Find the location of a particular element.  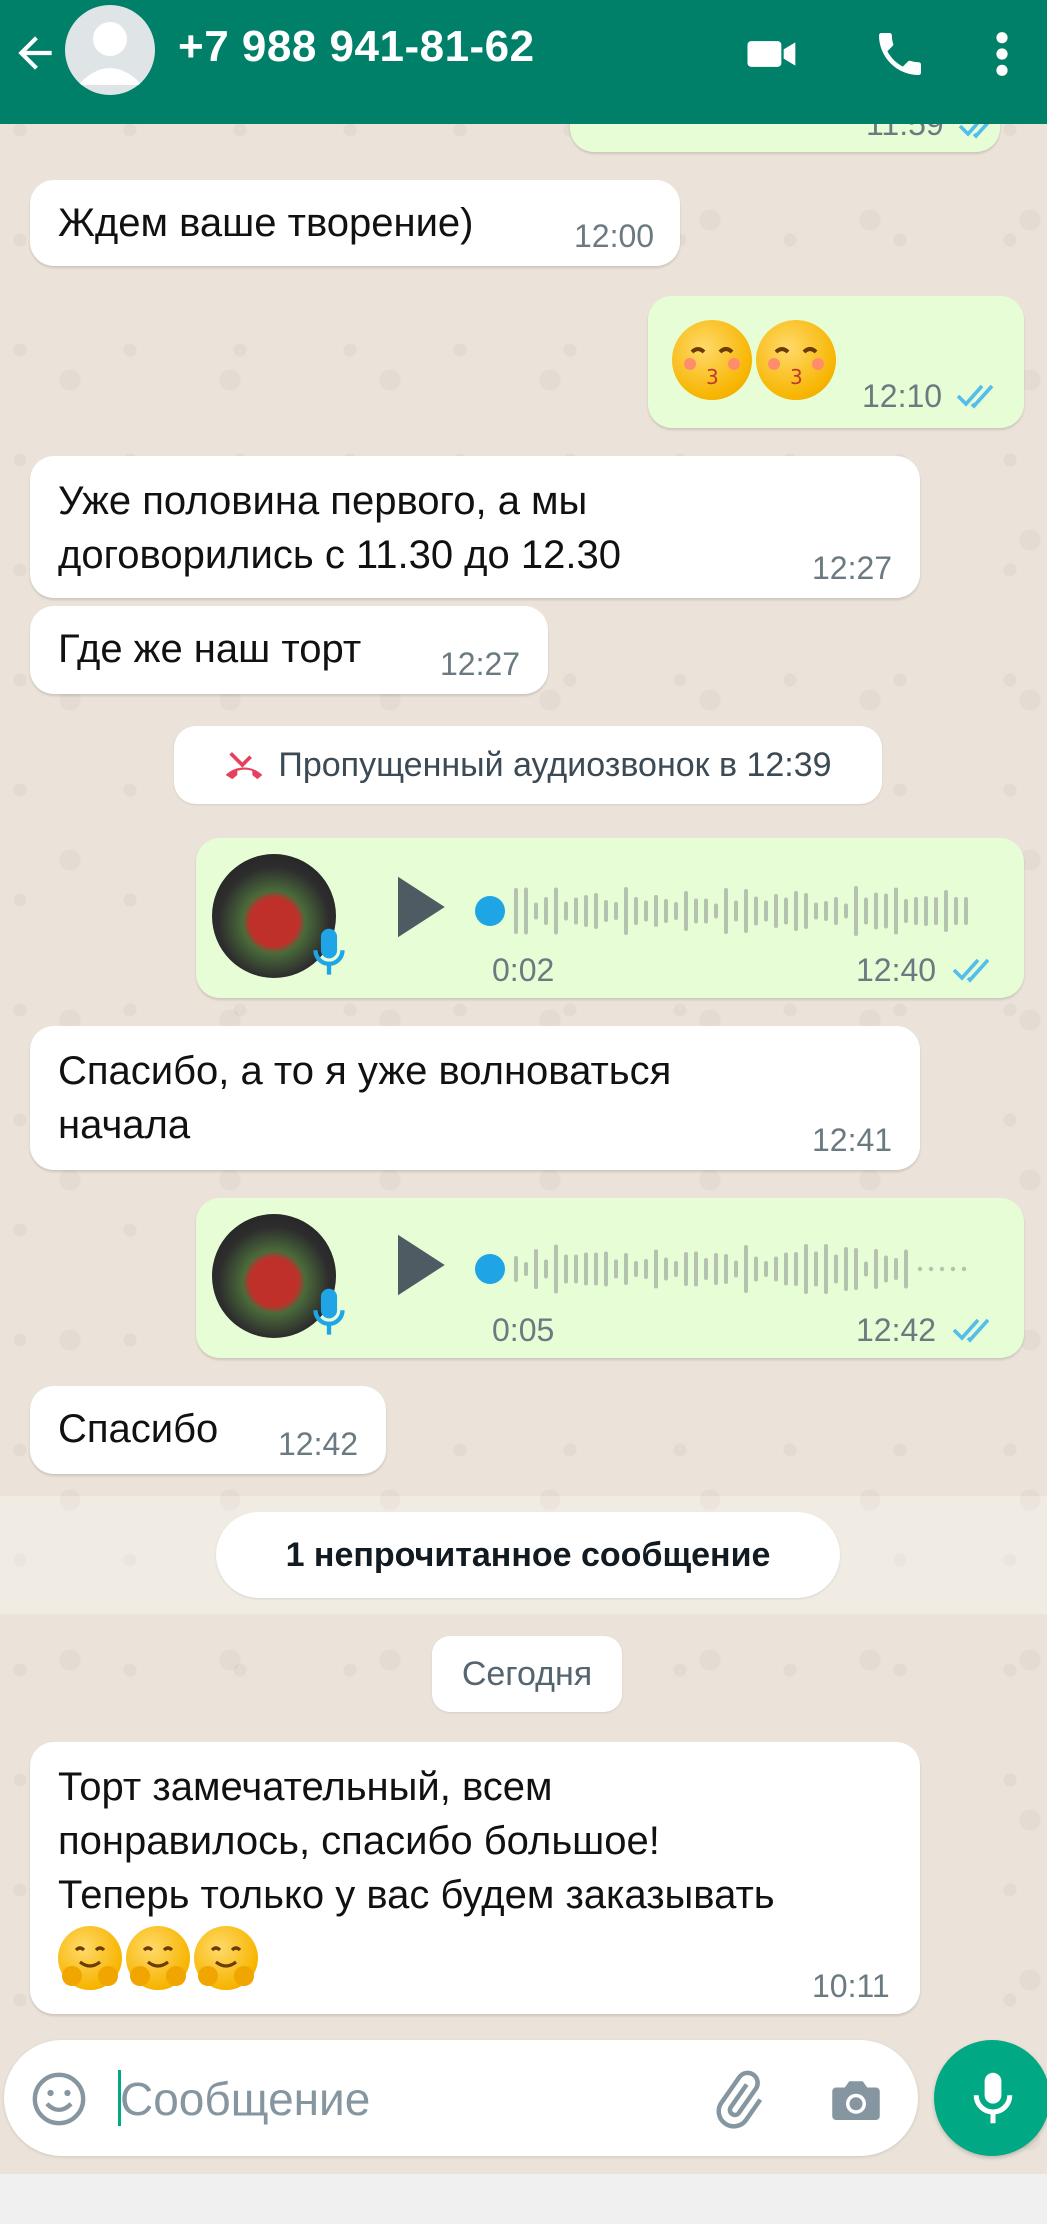

date-separator: Сегодня is located at coordinates (527, 1674).